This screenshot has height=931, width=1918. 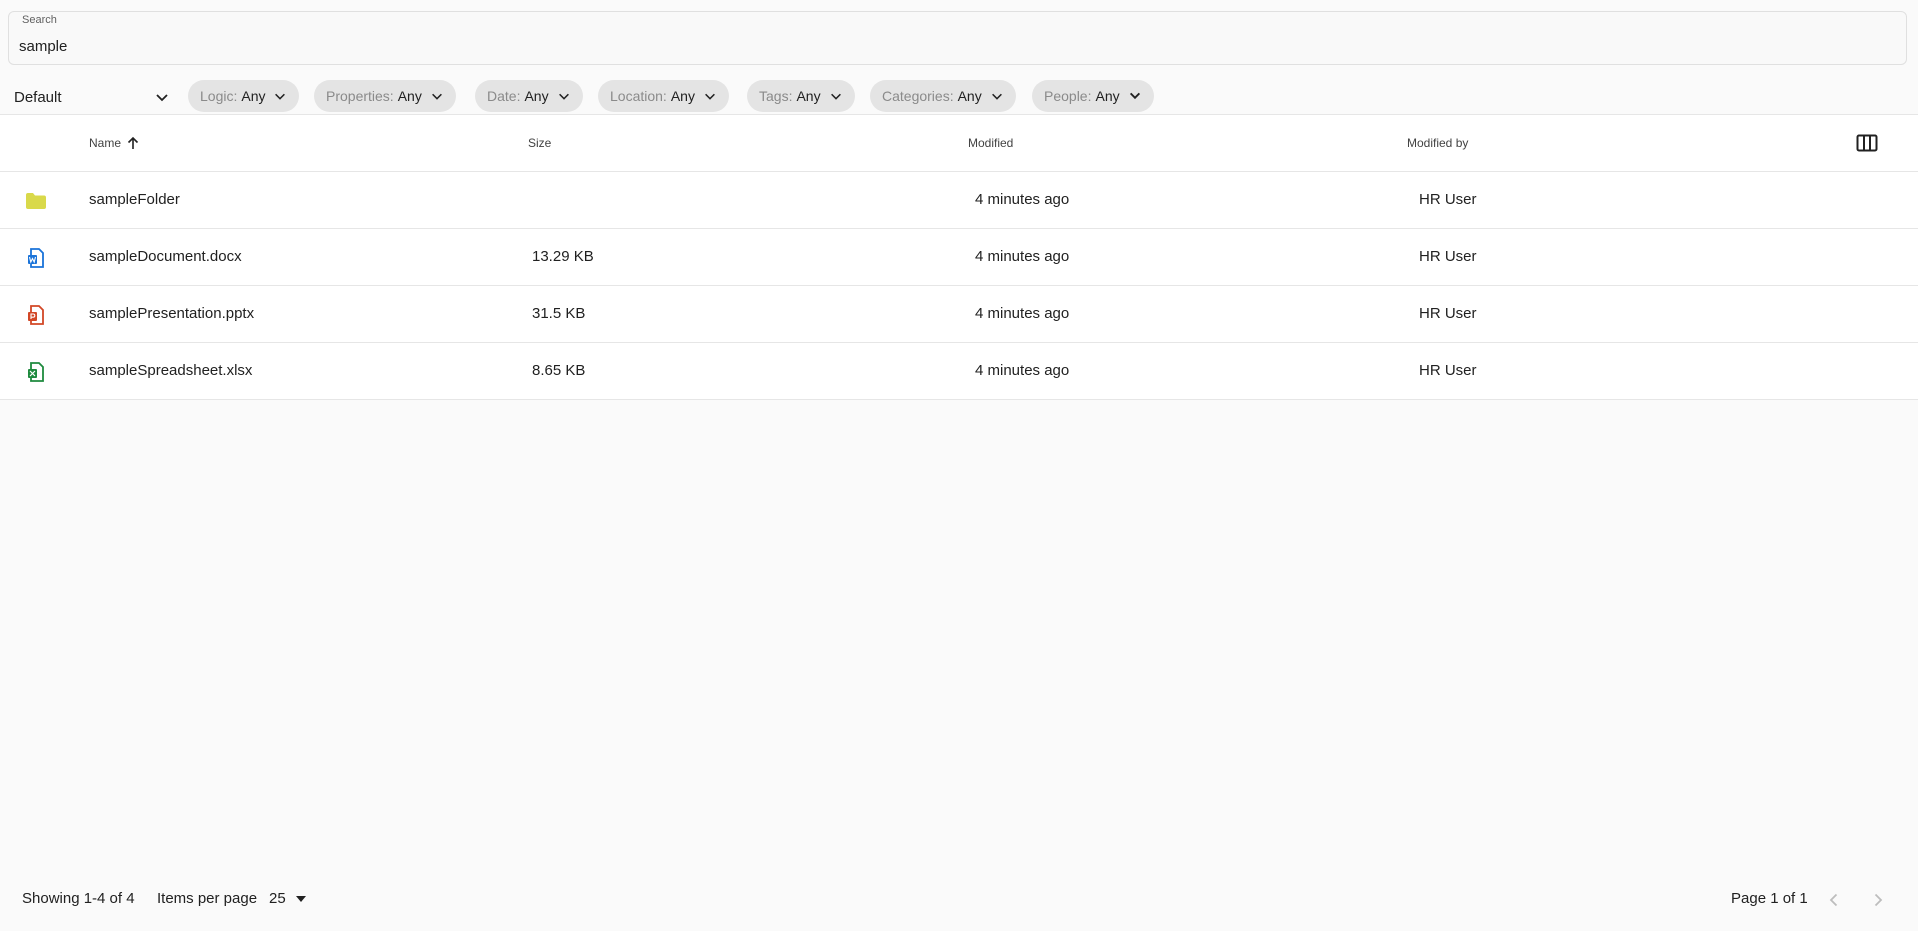 I want to click on filter-chip-properties: Properties: Any, so click(x=385, y=96).